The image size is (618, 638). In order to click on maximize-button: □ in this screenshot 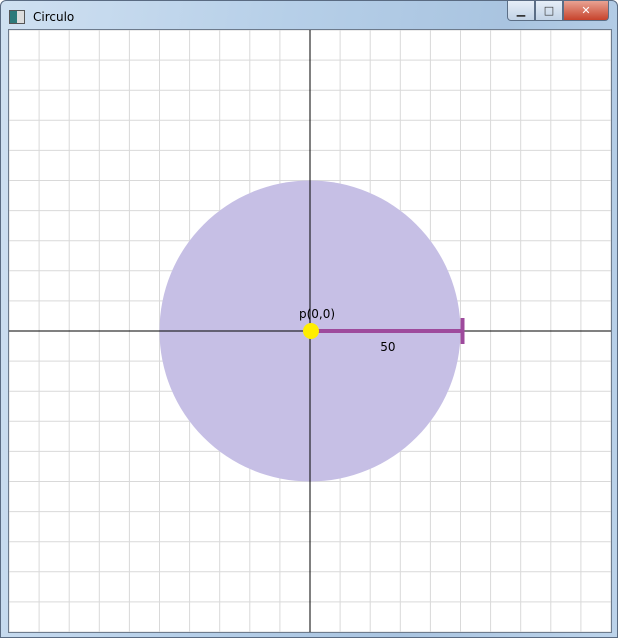, I will do `click(549, 11)`.